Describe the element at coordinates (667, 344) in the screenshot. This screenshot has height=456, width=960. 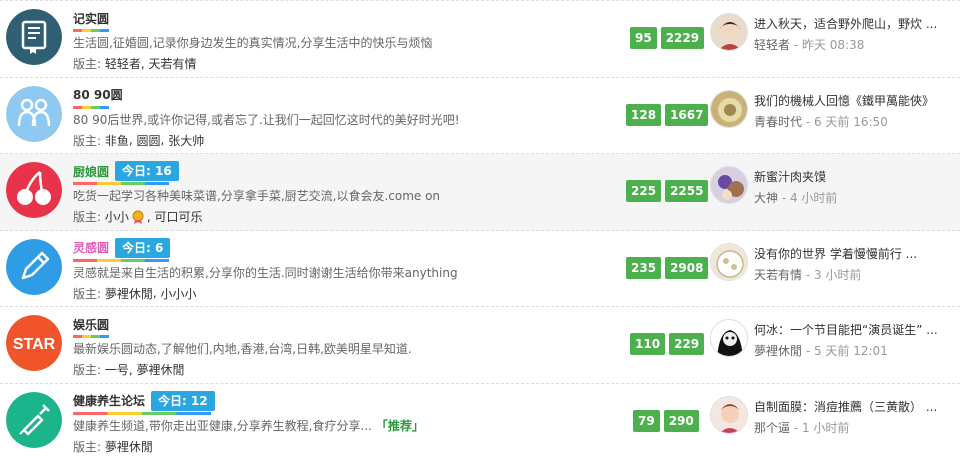
I see `forum-stats: 110 229` at that location.